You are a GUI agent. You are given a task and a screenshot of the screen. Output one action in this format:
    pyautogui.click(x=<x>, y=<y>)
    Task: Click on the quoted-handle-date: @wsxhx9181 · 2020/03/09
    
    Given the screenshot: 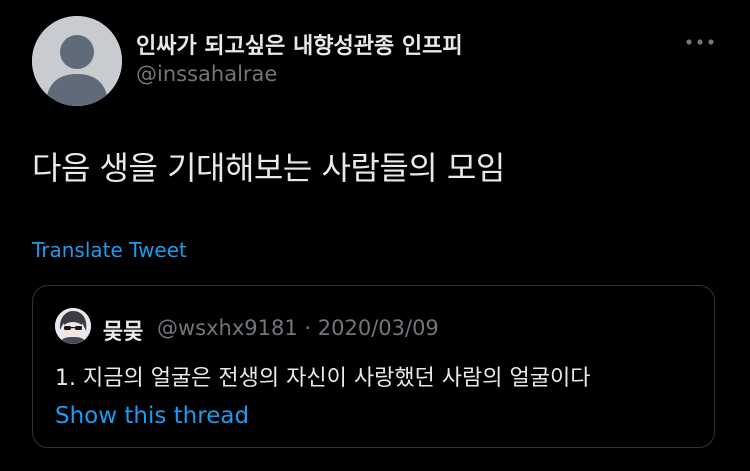 What is the action you would take?
    pyautogui.click(x=298, y=328)
    